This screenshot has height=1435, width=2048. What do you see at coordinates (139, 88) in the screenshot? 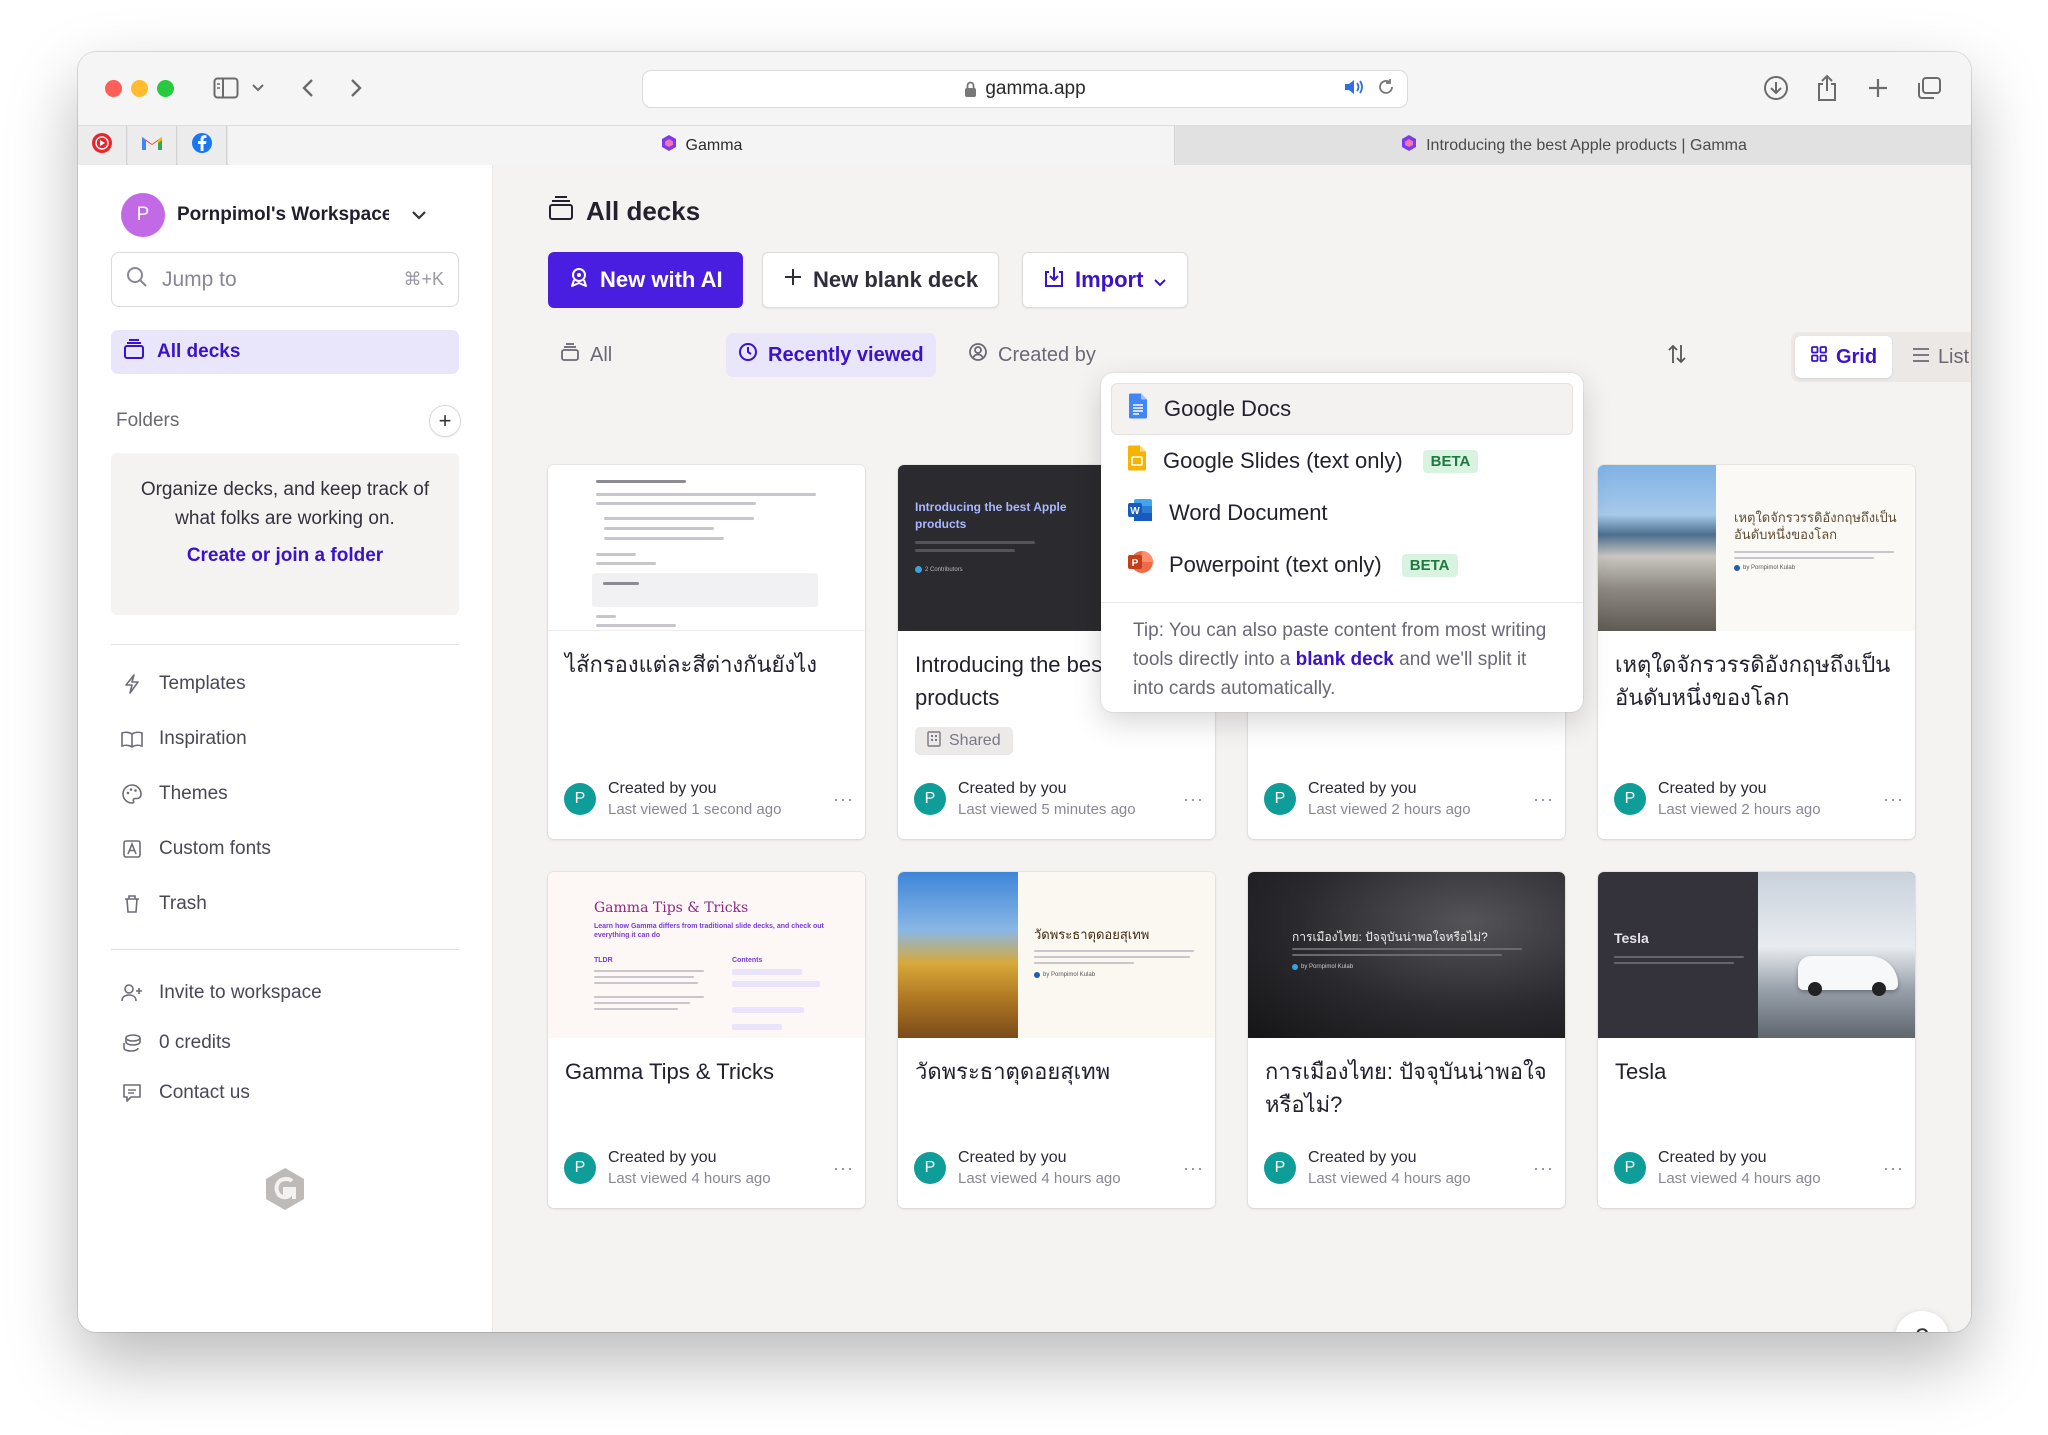
I see `minimize-window-button` at bounding box center [139, 88].